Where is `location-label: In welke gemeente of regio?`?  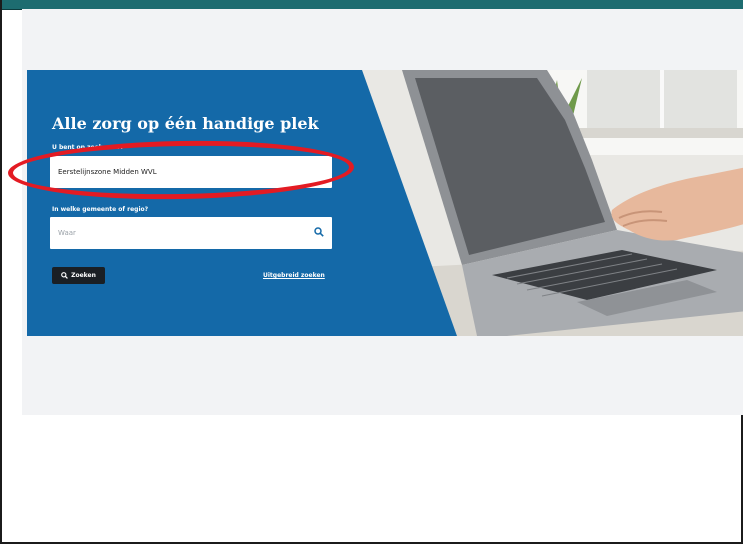
location-label: In welke gemeente of regio? is located at coordinates (100, 209).